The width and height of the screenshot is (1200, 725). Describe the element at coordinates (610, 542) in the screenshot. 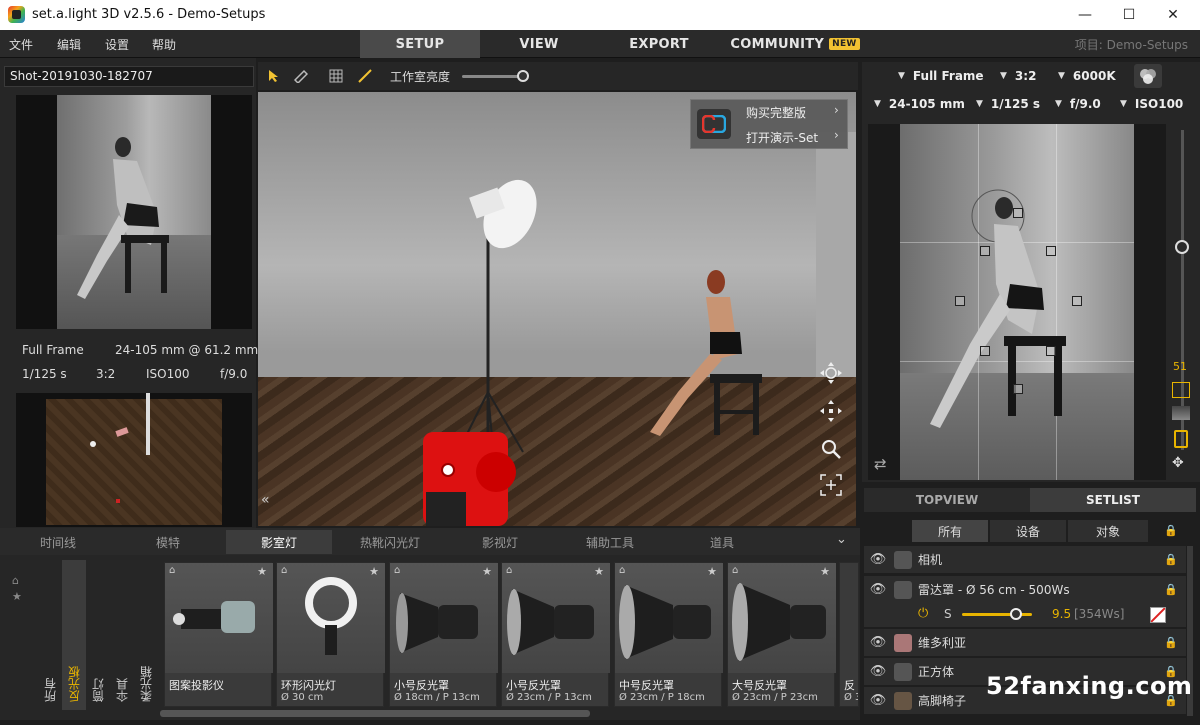

I see `tab-helpers: 辅助工具` at that location.